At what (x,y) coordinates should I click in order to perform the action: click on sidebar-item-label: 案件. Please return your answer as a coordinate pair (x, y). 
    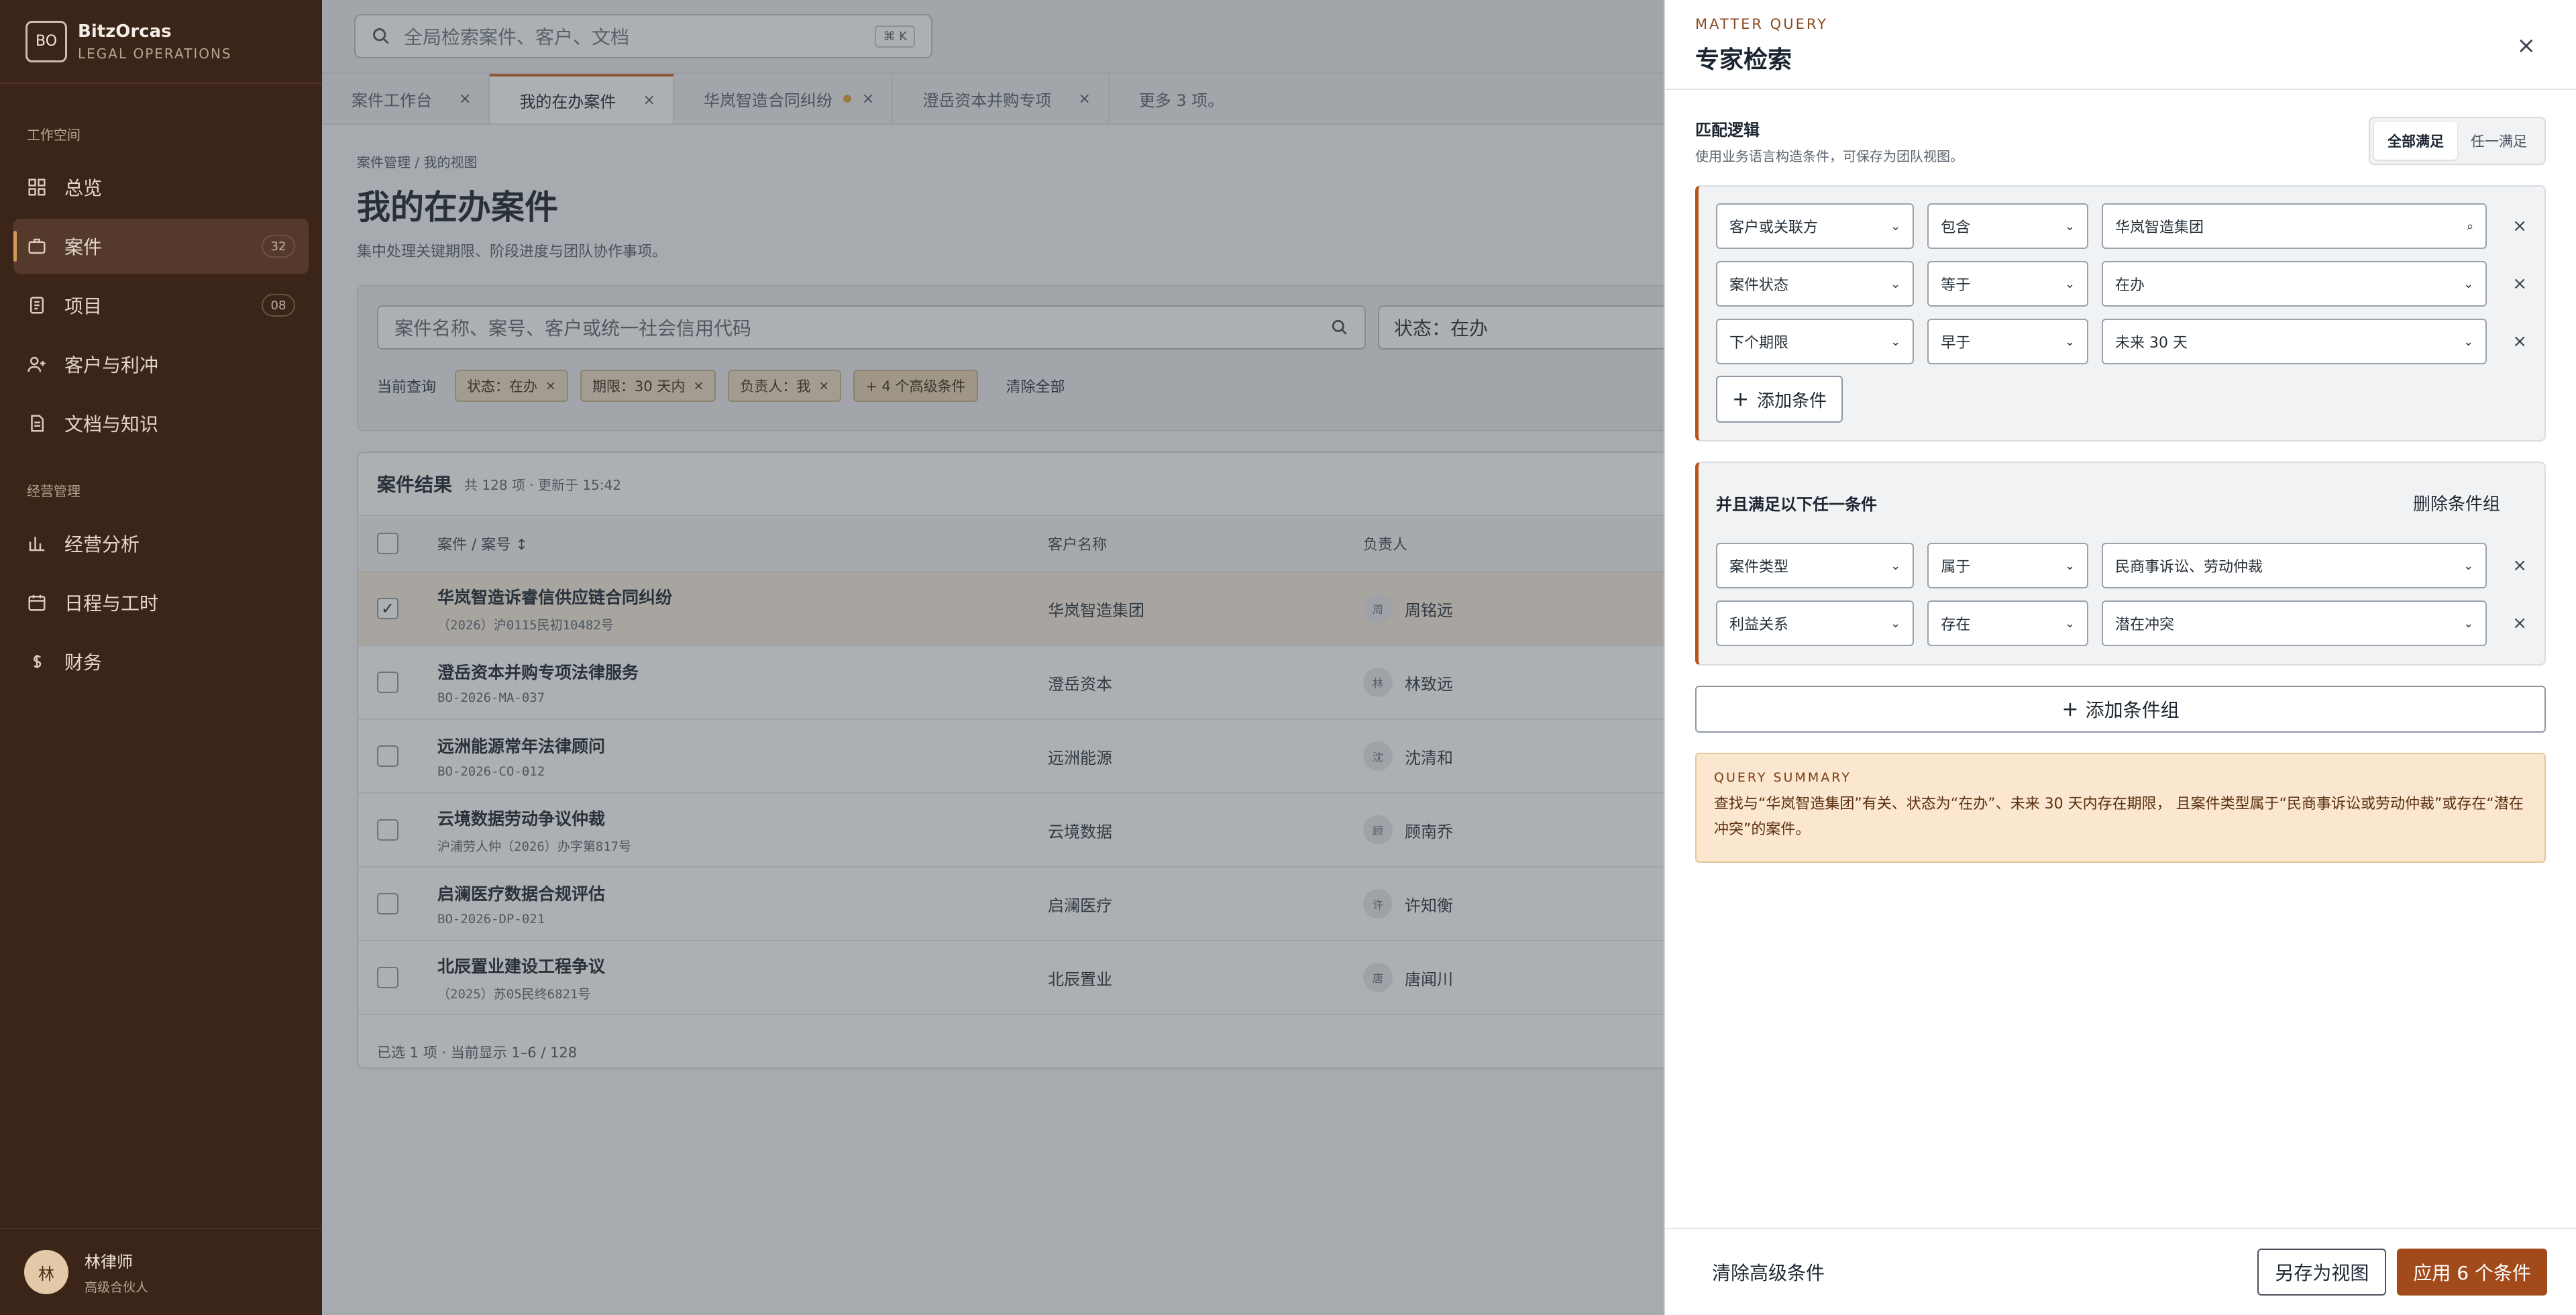
    Looking at the image, I should click on (83, 247).